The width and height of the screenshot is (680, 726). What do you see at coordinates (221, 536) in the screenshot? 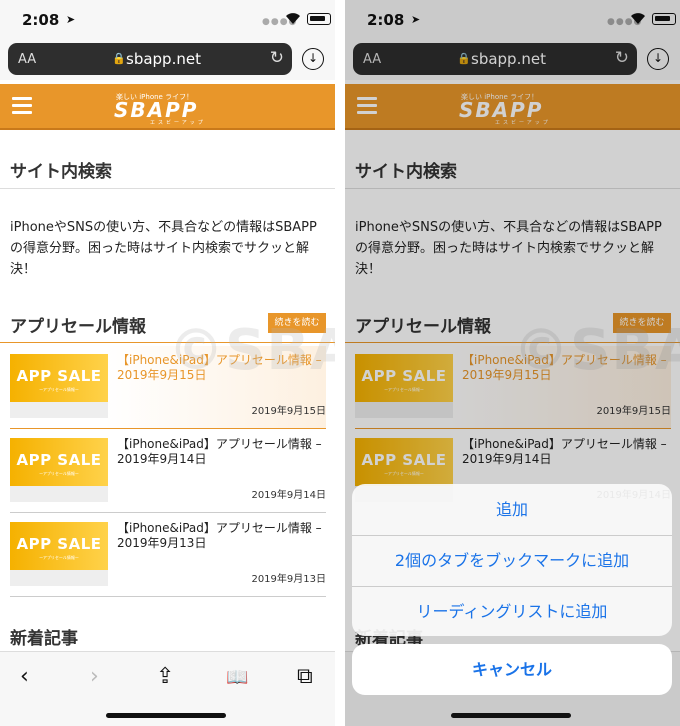
I see `item-title: 【iPhone&iPad】アプリセール情報 – 2019年9月13日` at bounding box center [221, 536].